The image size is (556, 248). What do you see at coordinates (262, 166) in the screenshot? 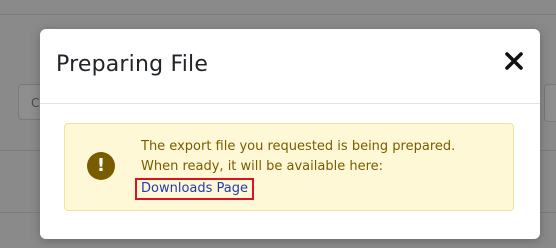
I see `alert-line-2: When ready, it will be available here:` at bounding box center [262, 166].